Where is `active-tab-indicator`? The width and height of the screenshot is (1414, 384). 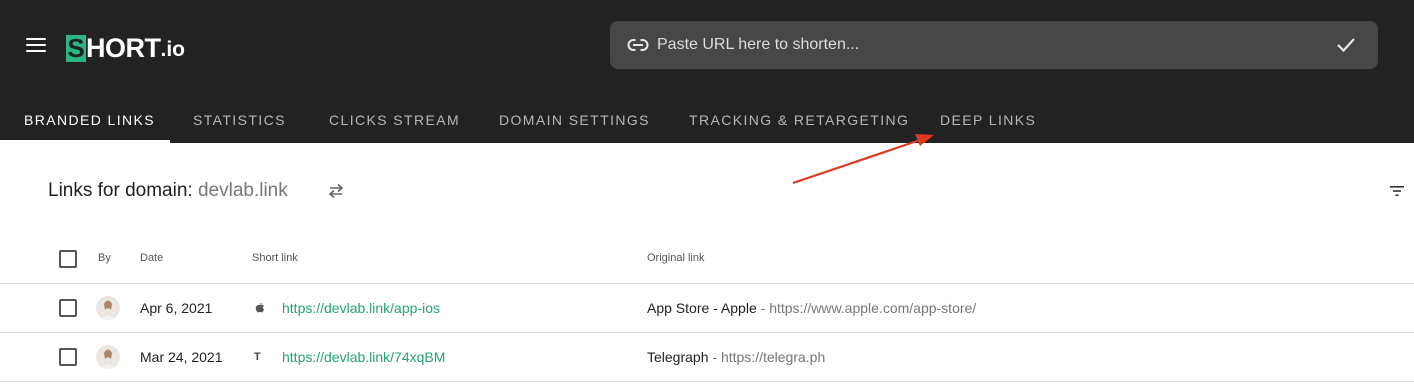 active-tab-indicator is located at coordinates (85, 141).